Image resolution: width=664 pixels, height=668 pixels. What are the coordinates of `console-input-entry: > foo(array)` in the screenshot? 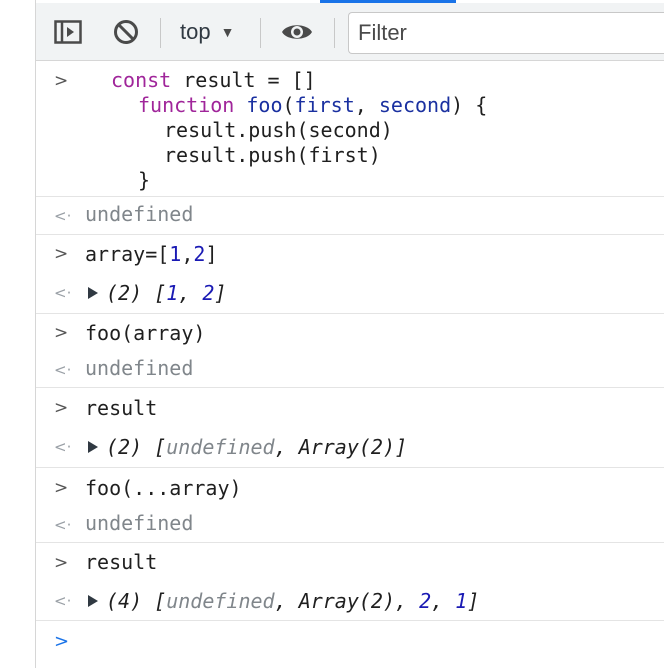 It's located at (350, 333).